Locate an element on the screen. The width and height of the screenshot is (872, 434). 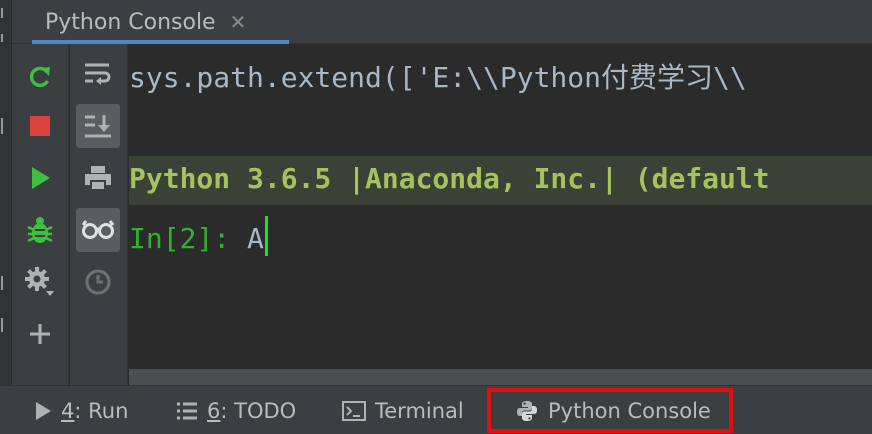
tab-python-console: Python Console ✕ is located at coordinates (160, 22).